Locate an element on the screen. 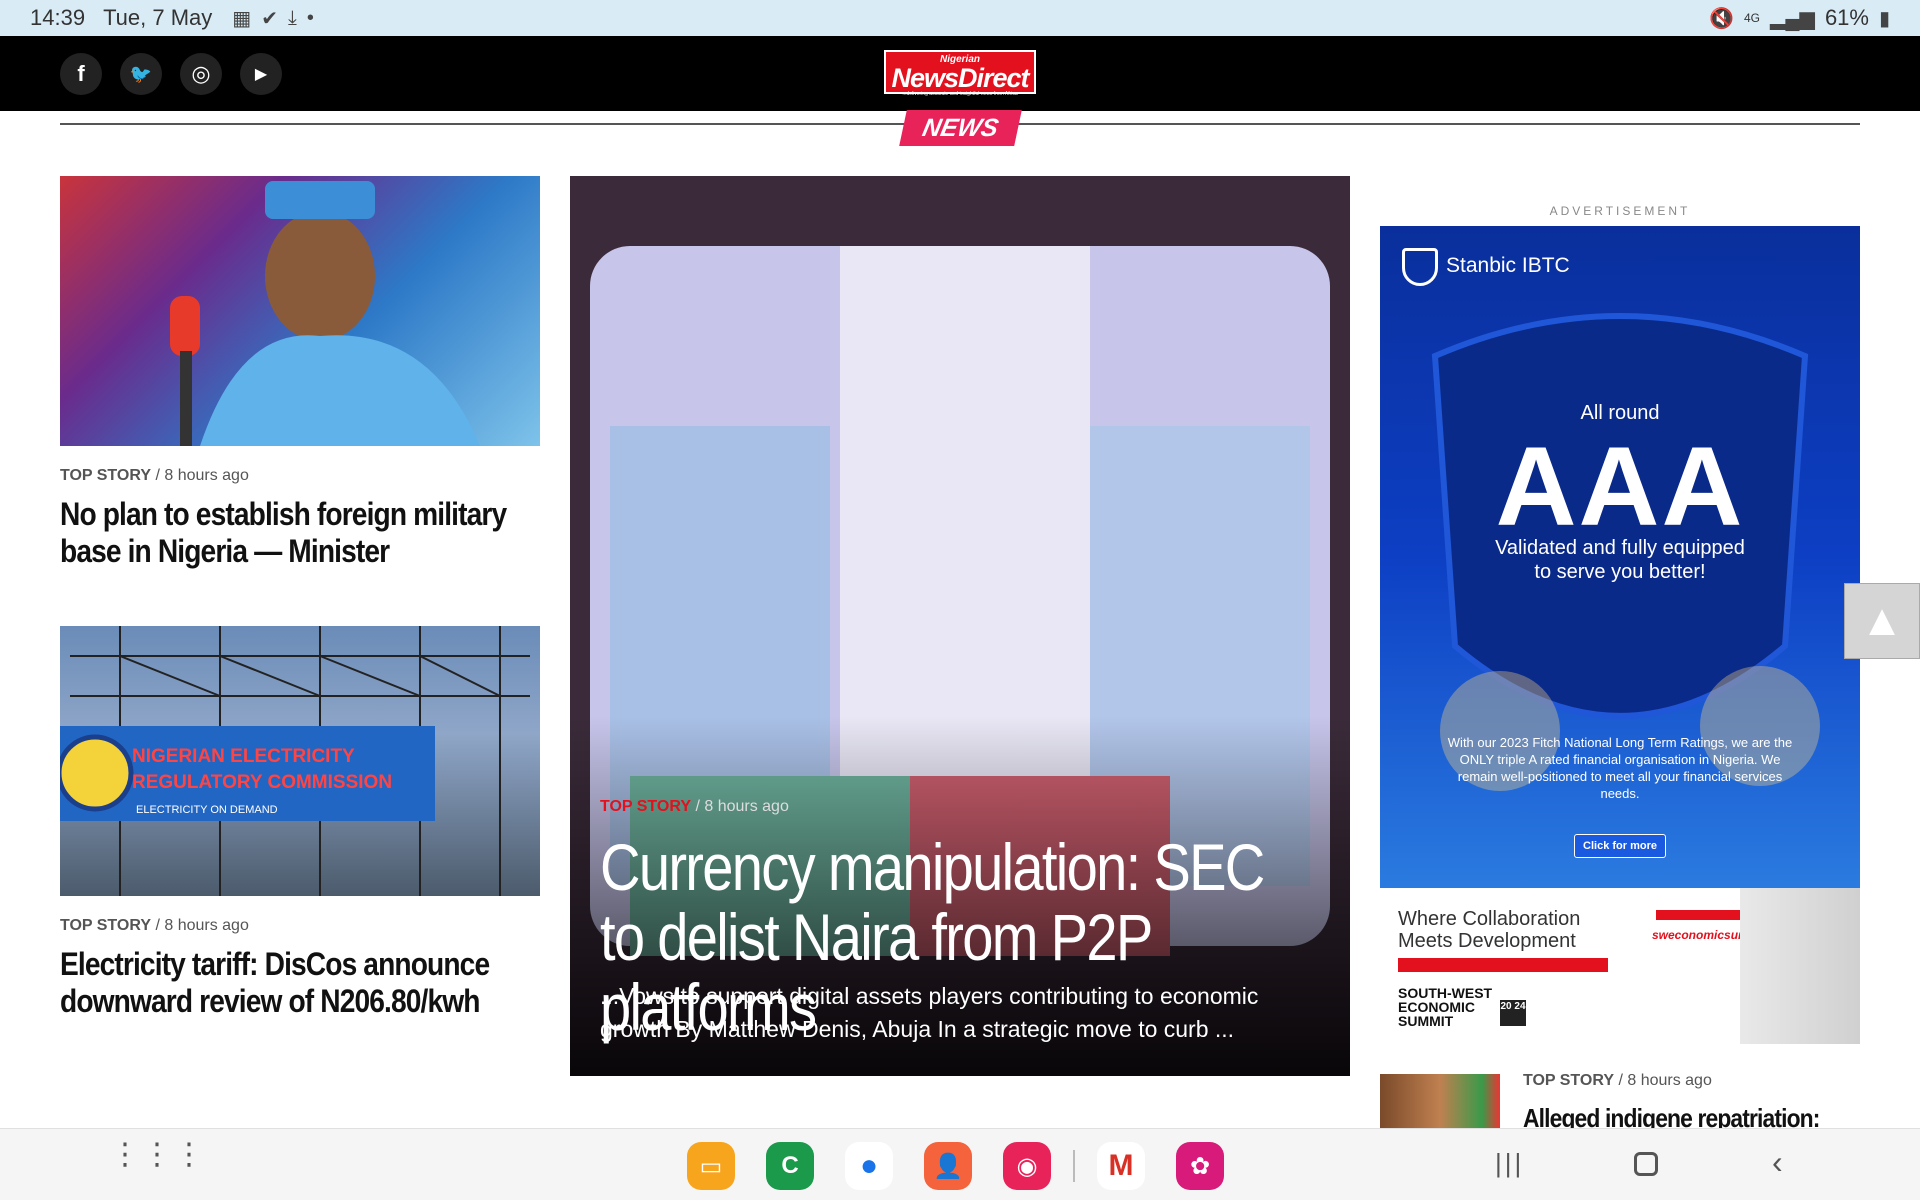  facebook-icon: f is located at coordinates (81, 74).